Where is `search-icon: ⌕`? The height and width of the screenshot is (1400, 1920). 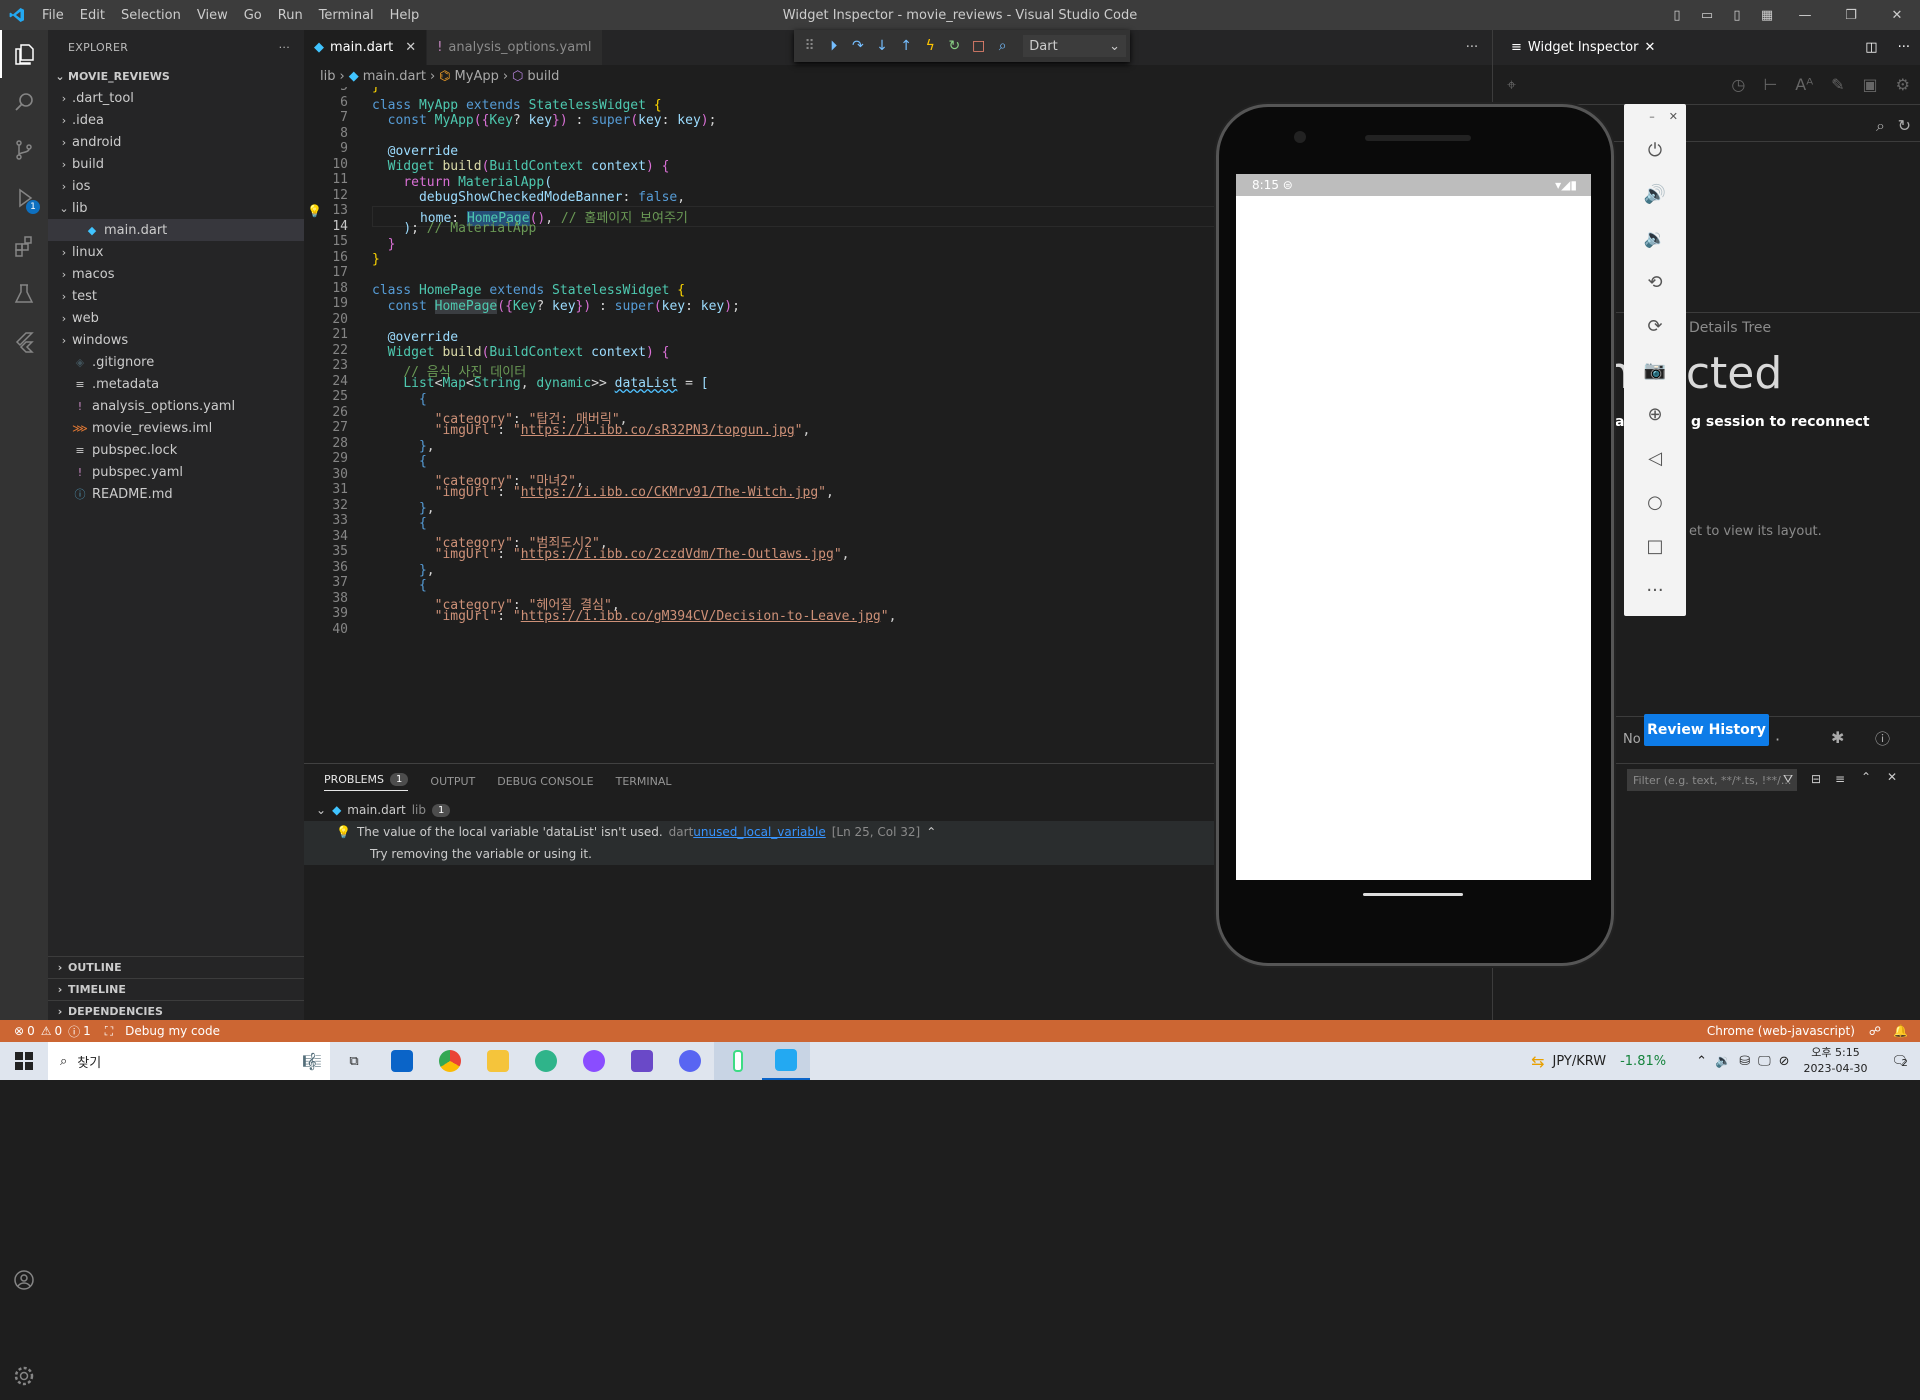 search-icon: ⌕ is located at coordinates (1880, 126).